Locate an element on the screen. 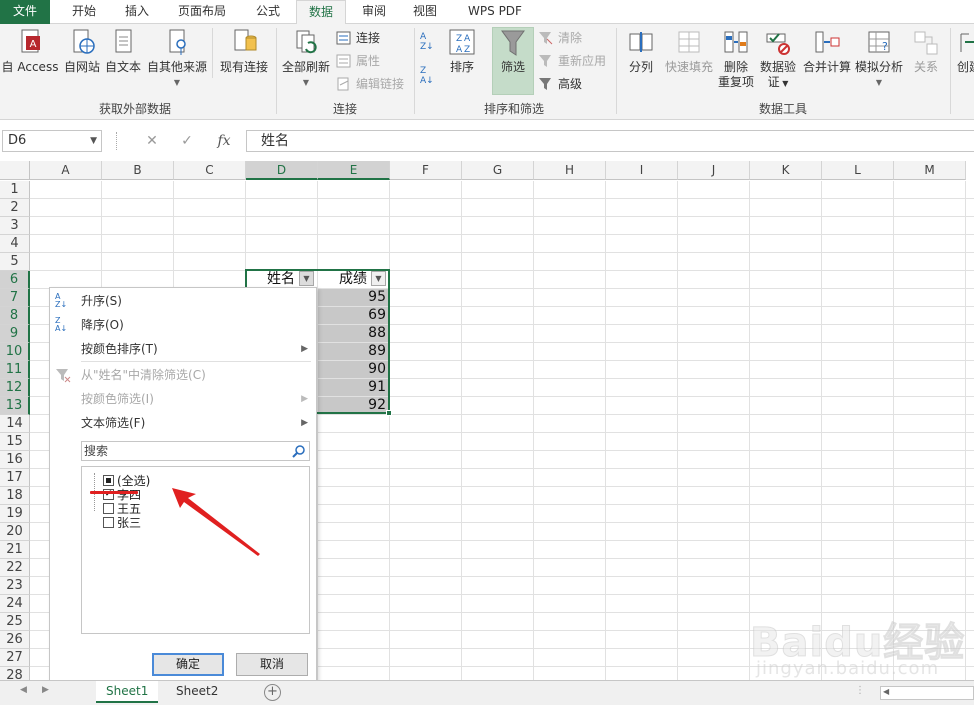 The height and width of the screenshot is (705, 974). from-other-sources-button: 自其他来源 ▼ is located at coordinates (177, 59).